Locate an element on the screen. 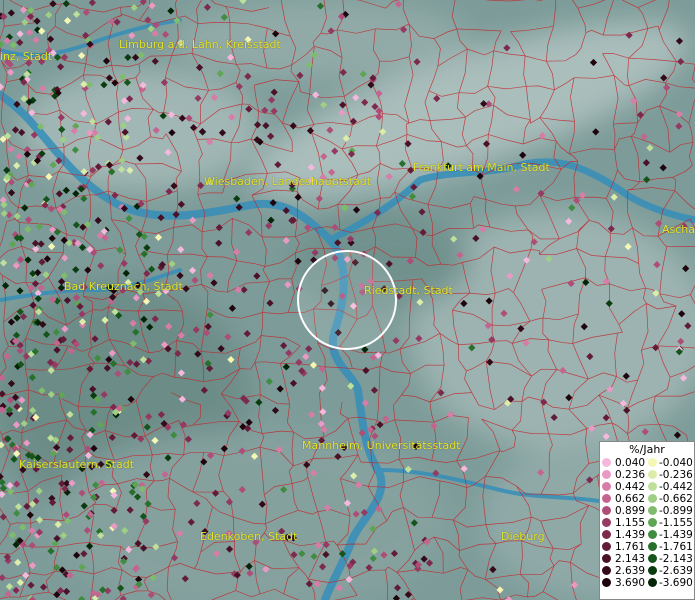  legend-value-negative: -1.155 is located at coordinates (676, 523).